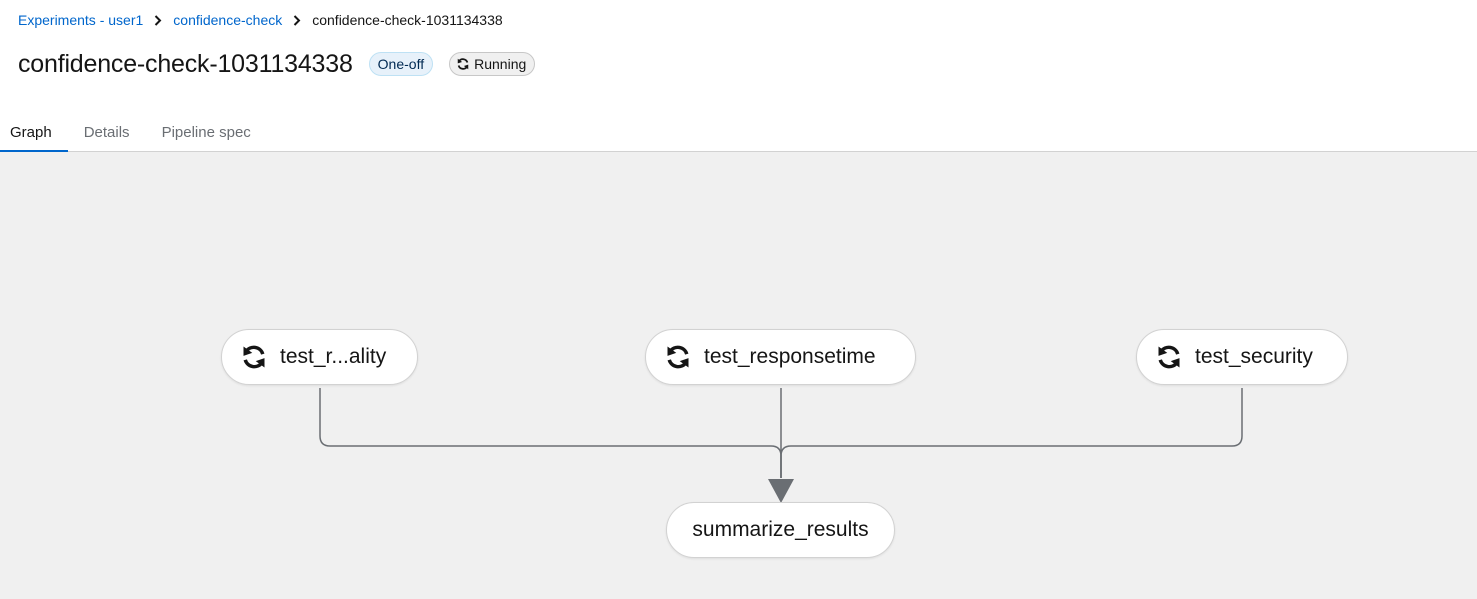 The width and height of the screenshot is (1477, 599). Describe the element at coordinates (550, 433) in the screenshot. I see `edge-test-quality-to-summarize` at that location.